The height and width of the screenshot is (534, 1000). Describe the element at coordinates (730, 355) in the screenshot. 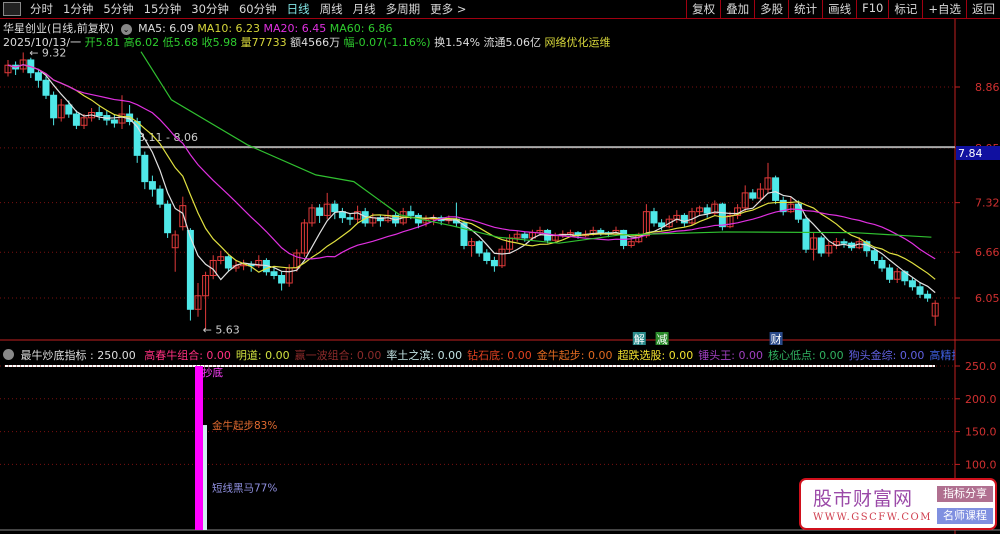

I see `indicator-item: 锤头王: 0.00` at that location.